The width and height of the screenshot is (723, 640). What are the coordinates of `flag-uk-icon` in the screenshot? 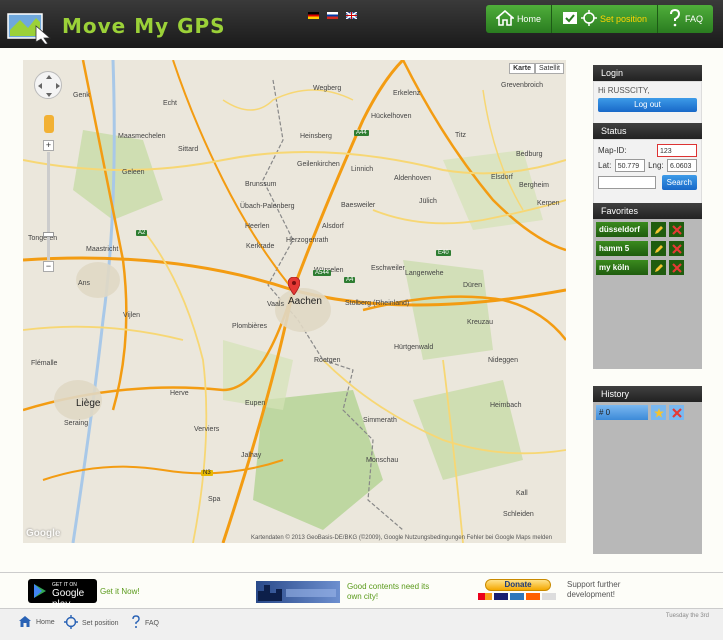 It's located at (351, 15).